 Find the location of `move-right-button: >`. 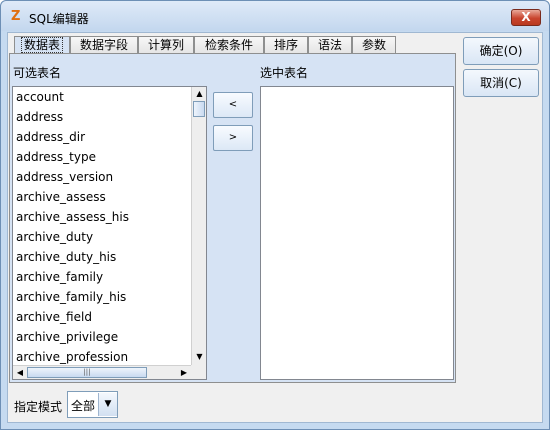

move-right-button: > is located at coordinates (233, 138).